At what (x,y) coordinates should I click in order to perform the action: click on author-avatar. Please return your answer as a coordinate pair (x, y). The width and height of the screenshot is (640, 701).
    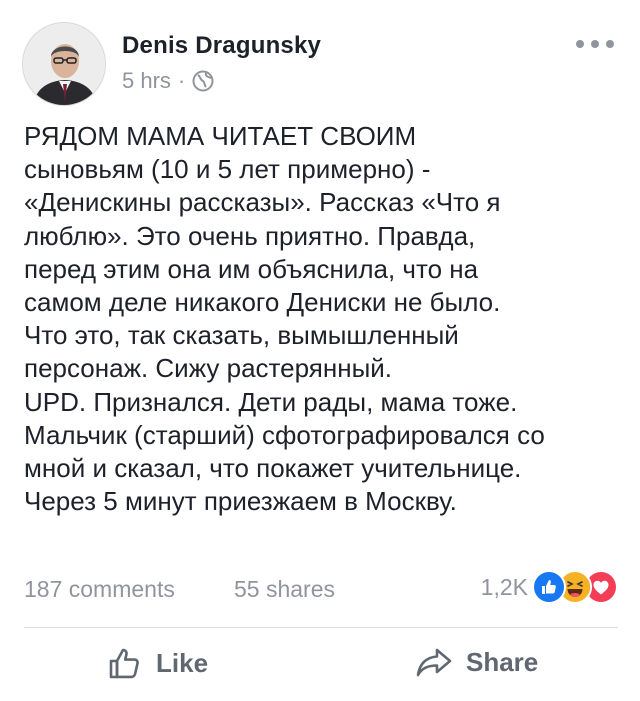
    Looking at the image, I should click on (64, 64).